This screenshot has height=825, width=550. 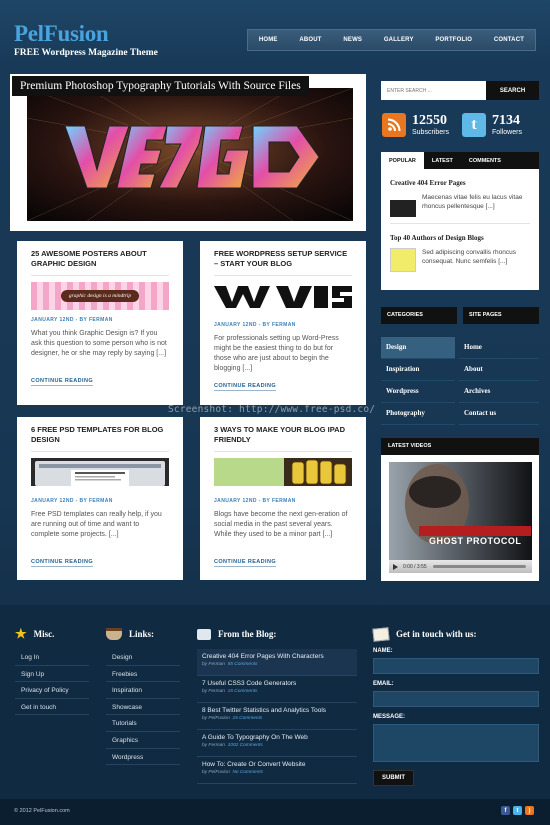 I want to click on logo-title: PelFusion, so click(x=86, y=33).